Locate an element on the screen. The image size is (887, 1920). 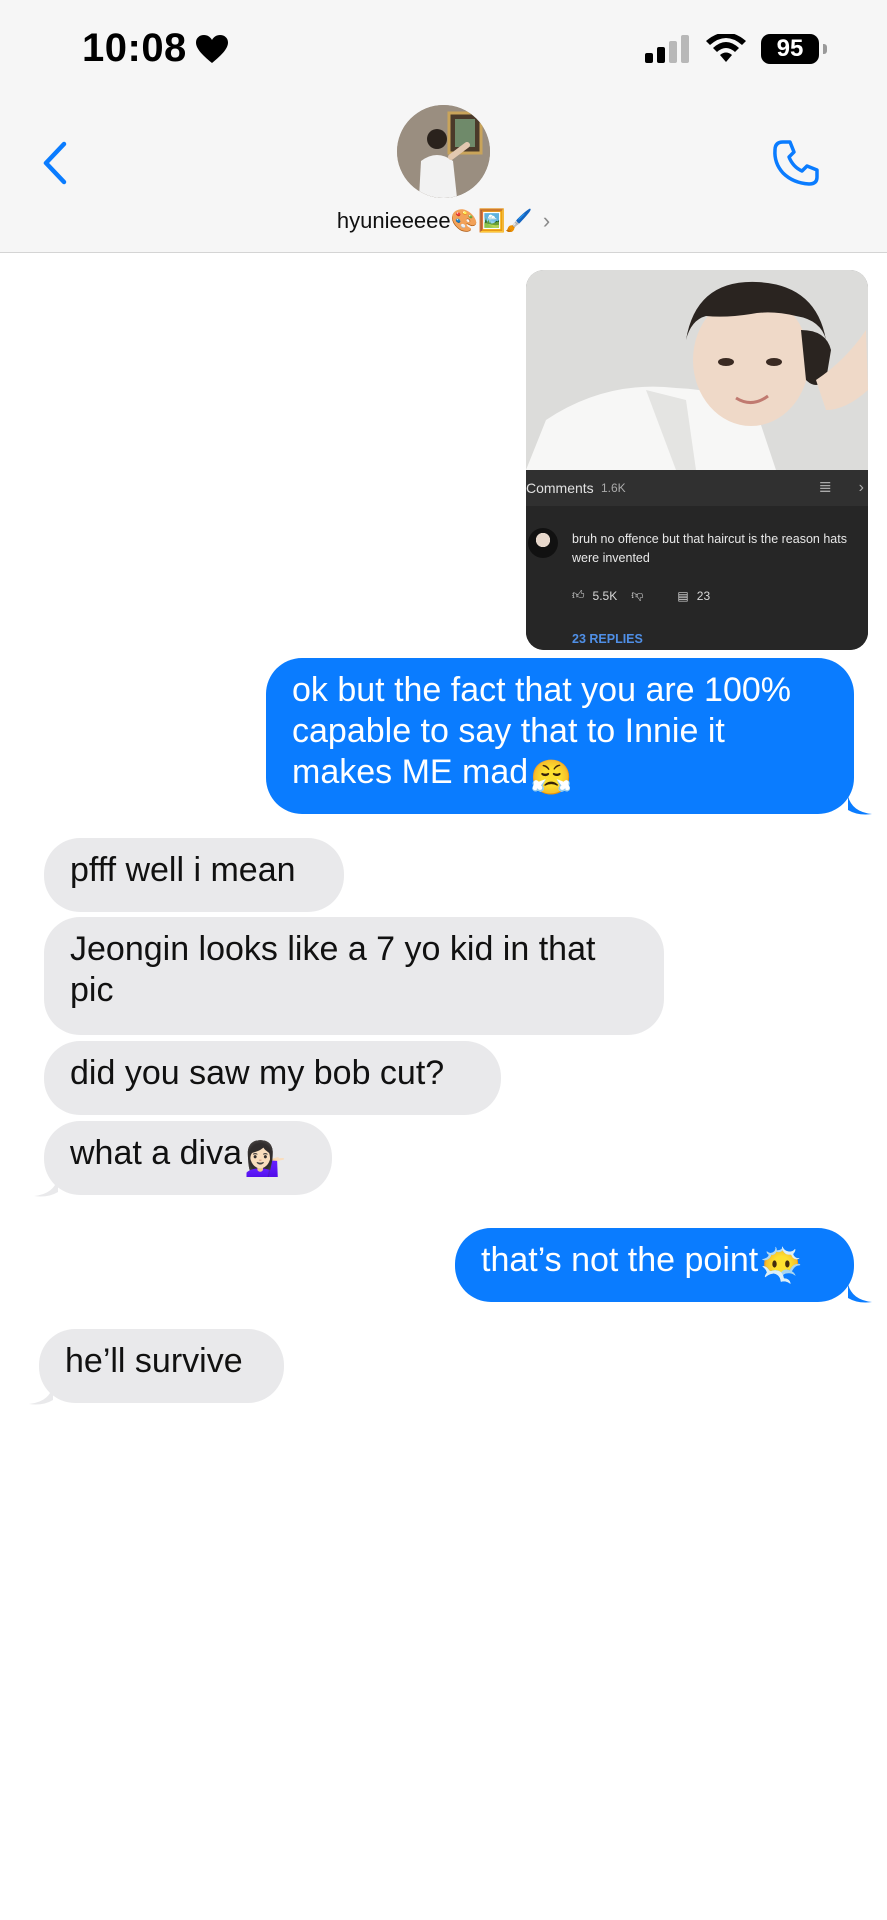
status-bar-time-group: 10:08 is located at coordinates (155, 48).